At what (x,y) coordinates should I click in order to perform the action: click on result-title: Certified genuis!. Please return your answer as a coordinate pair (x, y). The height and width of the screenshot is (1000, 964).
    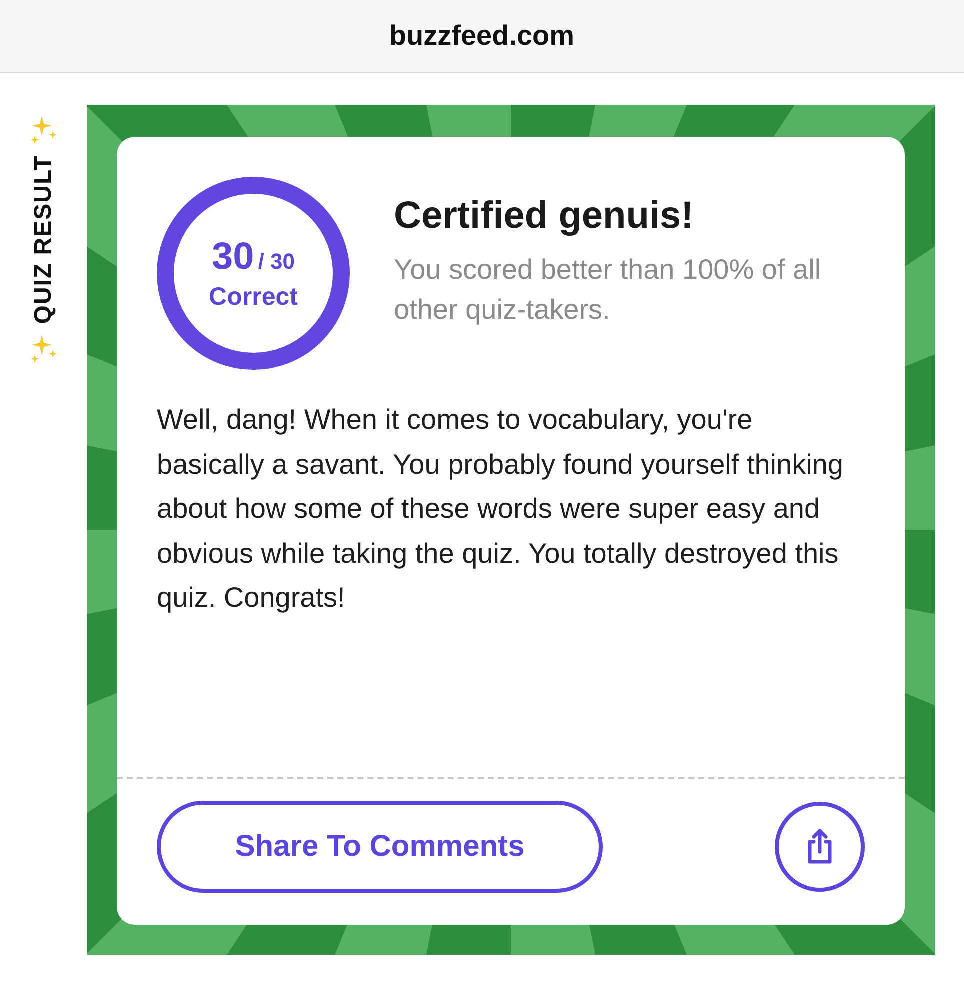
    Looking at the image, I should click on (544, 216).